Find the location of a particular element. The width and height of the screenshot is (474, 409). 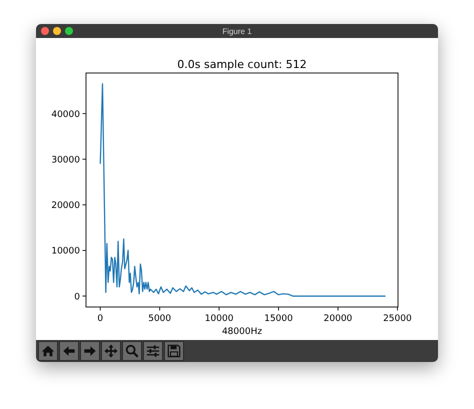

tick-label: 5000 is located at coordinates (160, 319).